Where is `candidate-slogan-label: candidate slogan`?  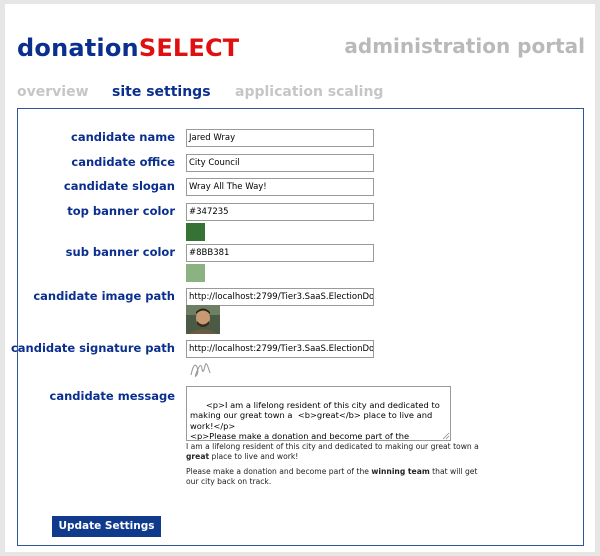
candidate-slogan-label: candidate slogan is located at coordinates (119, 186).